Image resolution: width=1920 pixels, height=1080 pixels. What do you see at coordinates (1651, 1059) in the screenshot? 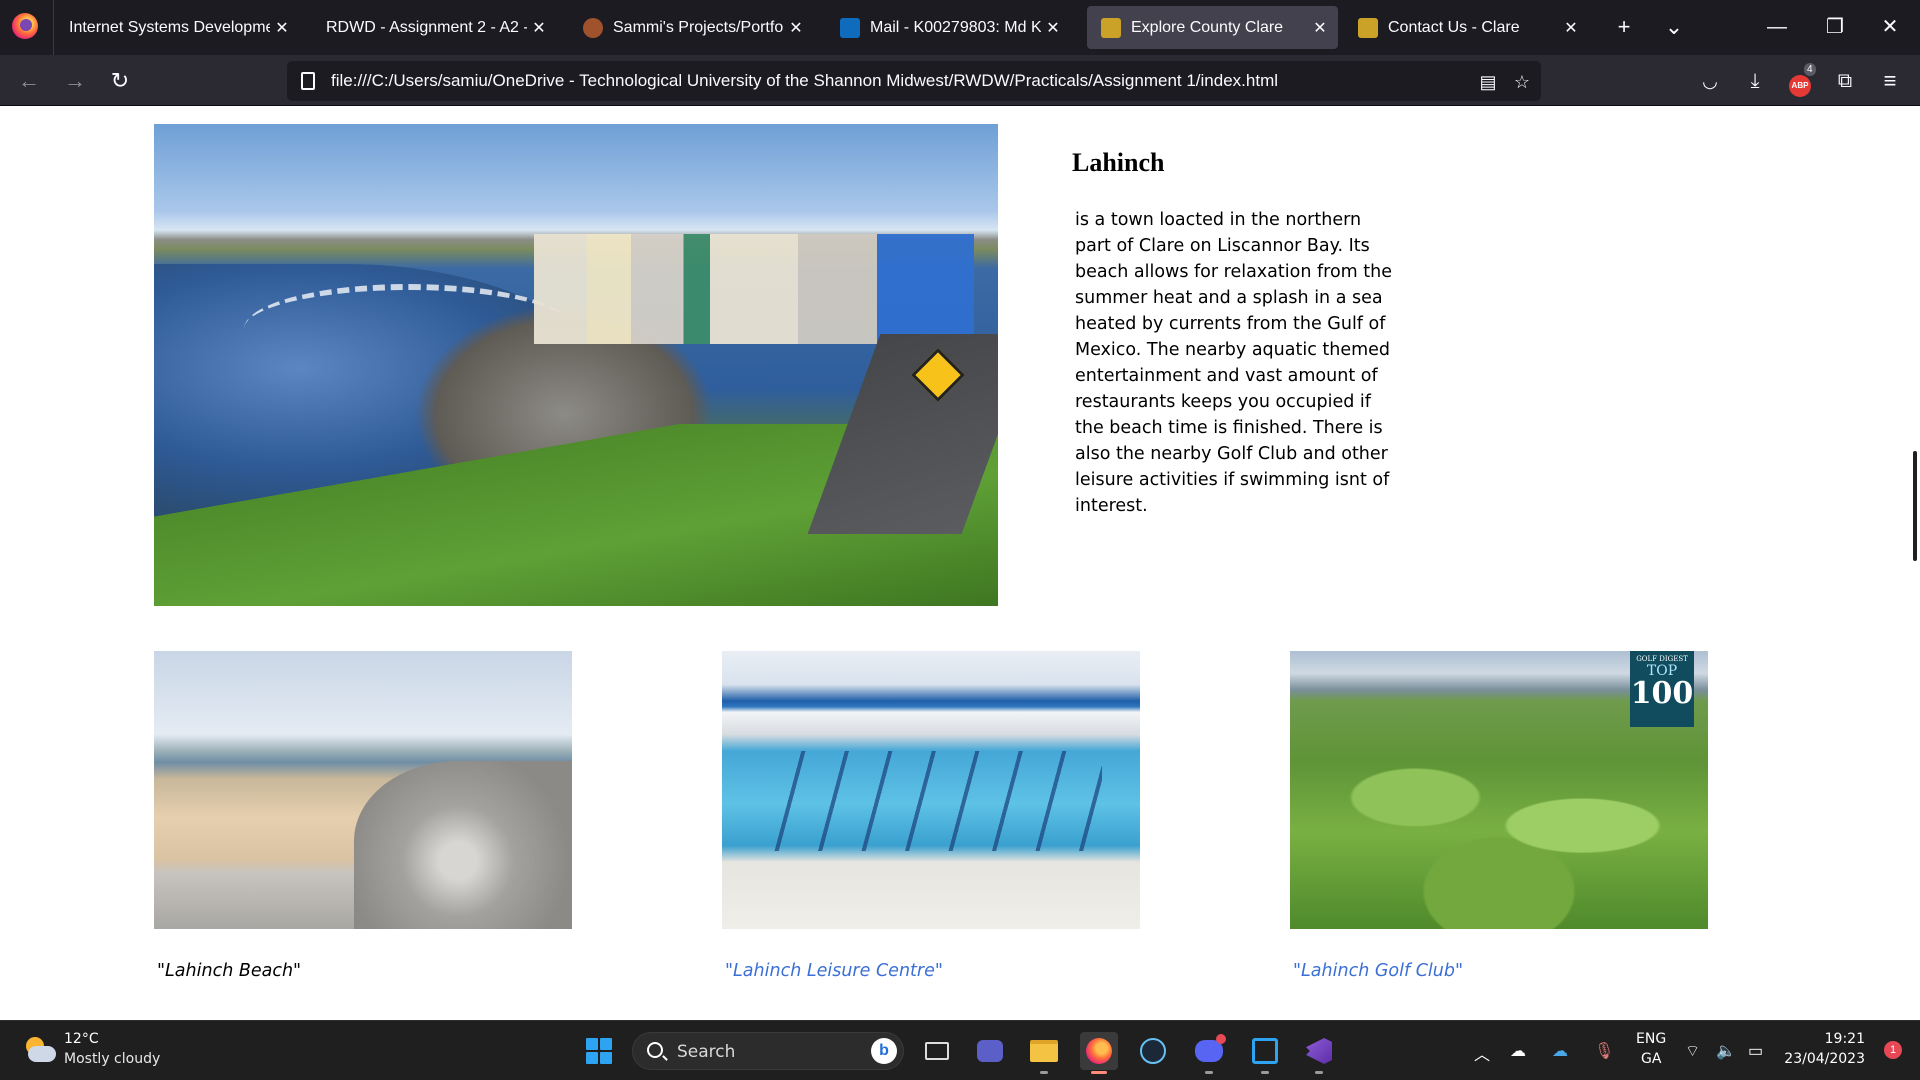
I see `keyboard-layout-indicator: GA` at bounding box center [1651, 1059].